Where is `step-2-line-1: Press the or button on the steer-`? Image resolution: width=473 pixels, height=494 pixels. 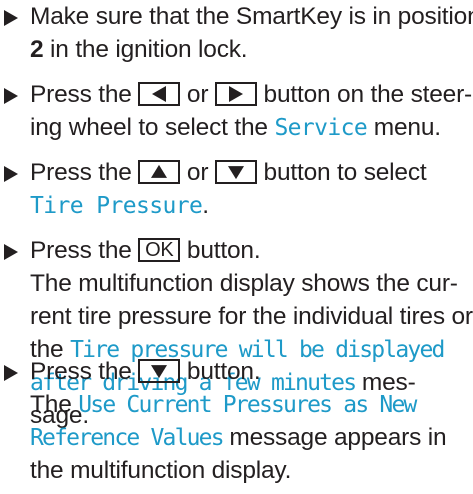 step-2-line-1: Press the or button on the steer- is located at coordinates (251, 94).